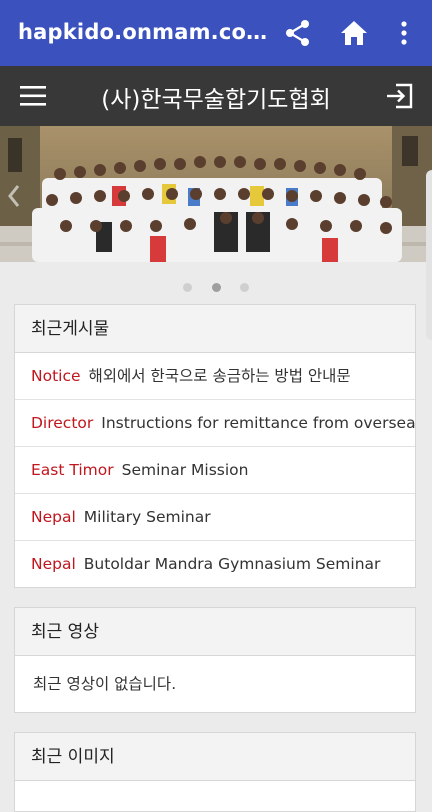  What do you see at coordinates (215, 660) in the screenshot?
I see `recent-videos-panel: 최근 영상 최근 영상이 없습니다.` at bounding box center [215, 660].